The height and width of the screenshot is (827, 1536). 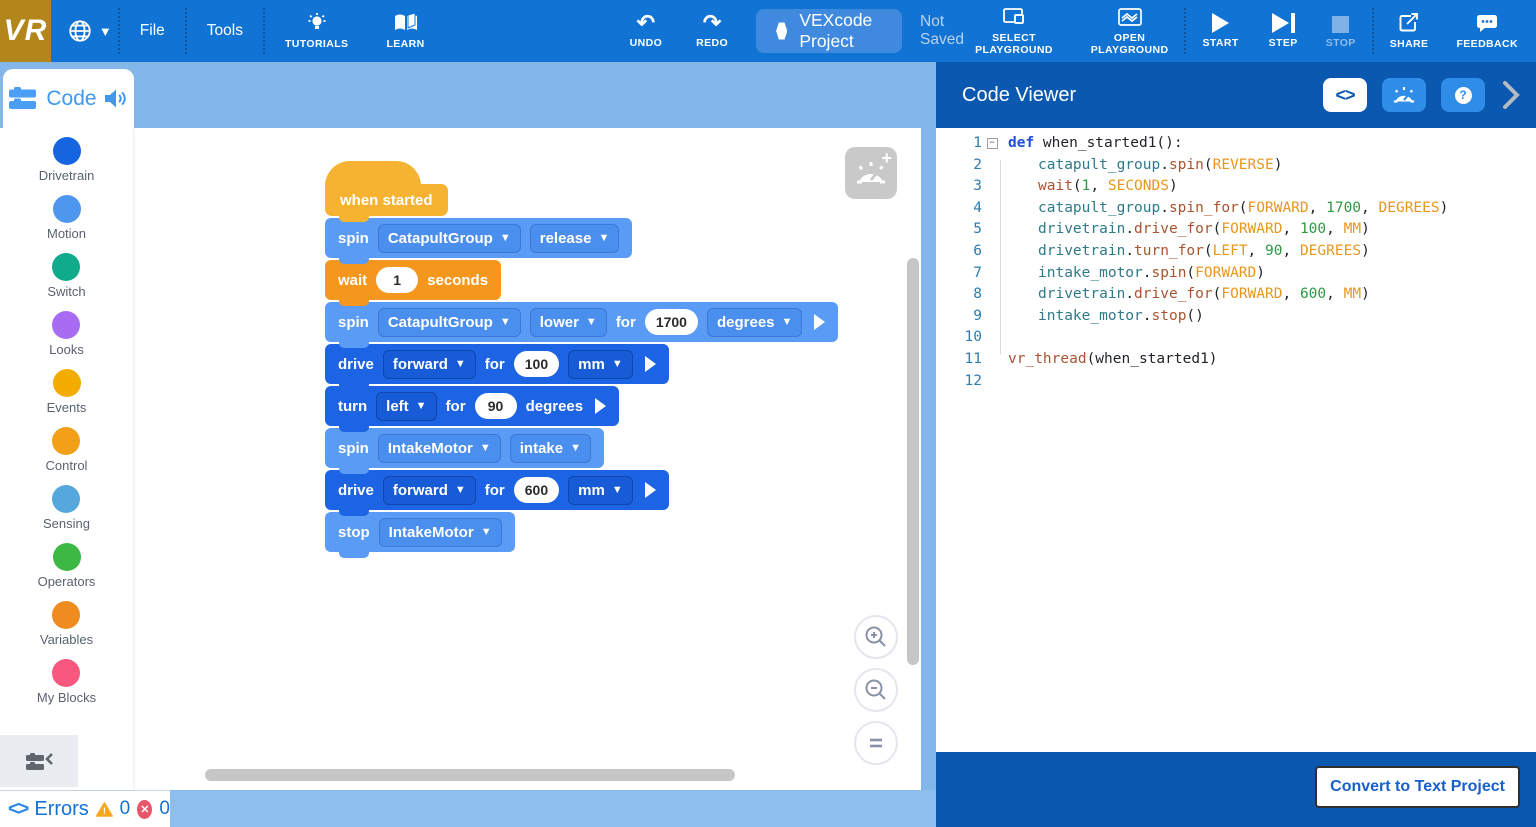 I want to click on drive-forward-100-block: drive forward ▼ for 100 mm ▼, so click(x=497, y=367).